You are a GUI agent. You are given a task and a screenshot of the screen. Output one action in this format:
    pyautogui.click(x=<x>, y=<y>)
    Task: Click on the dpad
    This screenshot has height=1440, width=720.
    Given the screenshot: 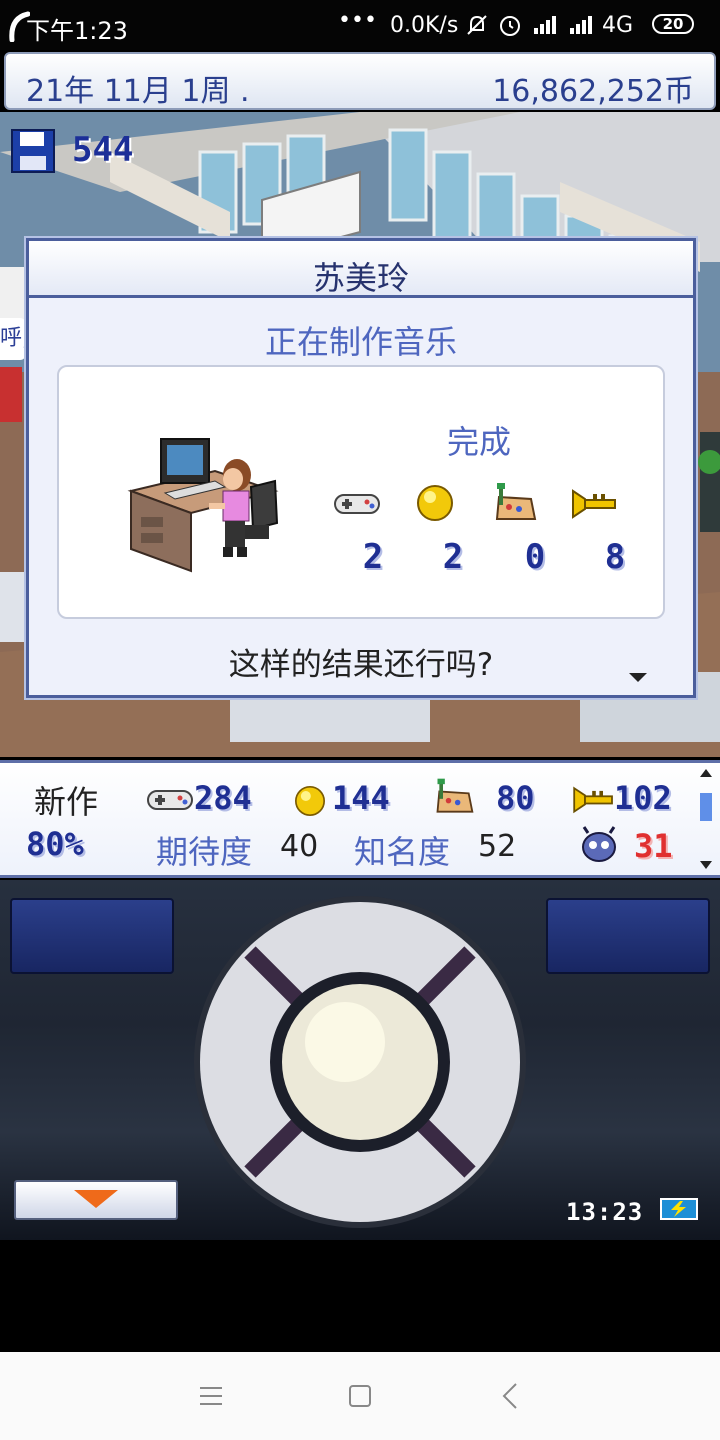 What is the action you would take?
    pyautogui.click(x=360, y=1062)
    